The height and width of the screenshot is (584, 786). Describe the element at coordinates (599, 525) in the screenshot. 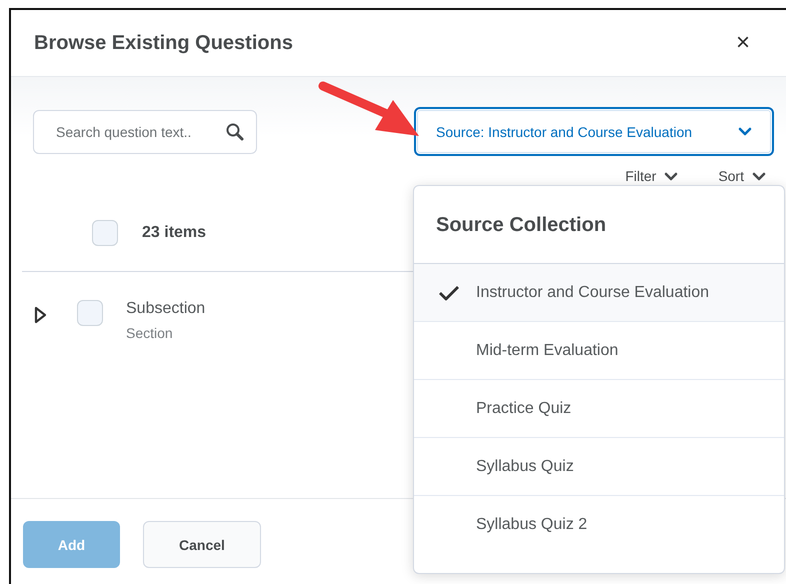

I see `menu-item: Syllabus Quiz 2` at that location.